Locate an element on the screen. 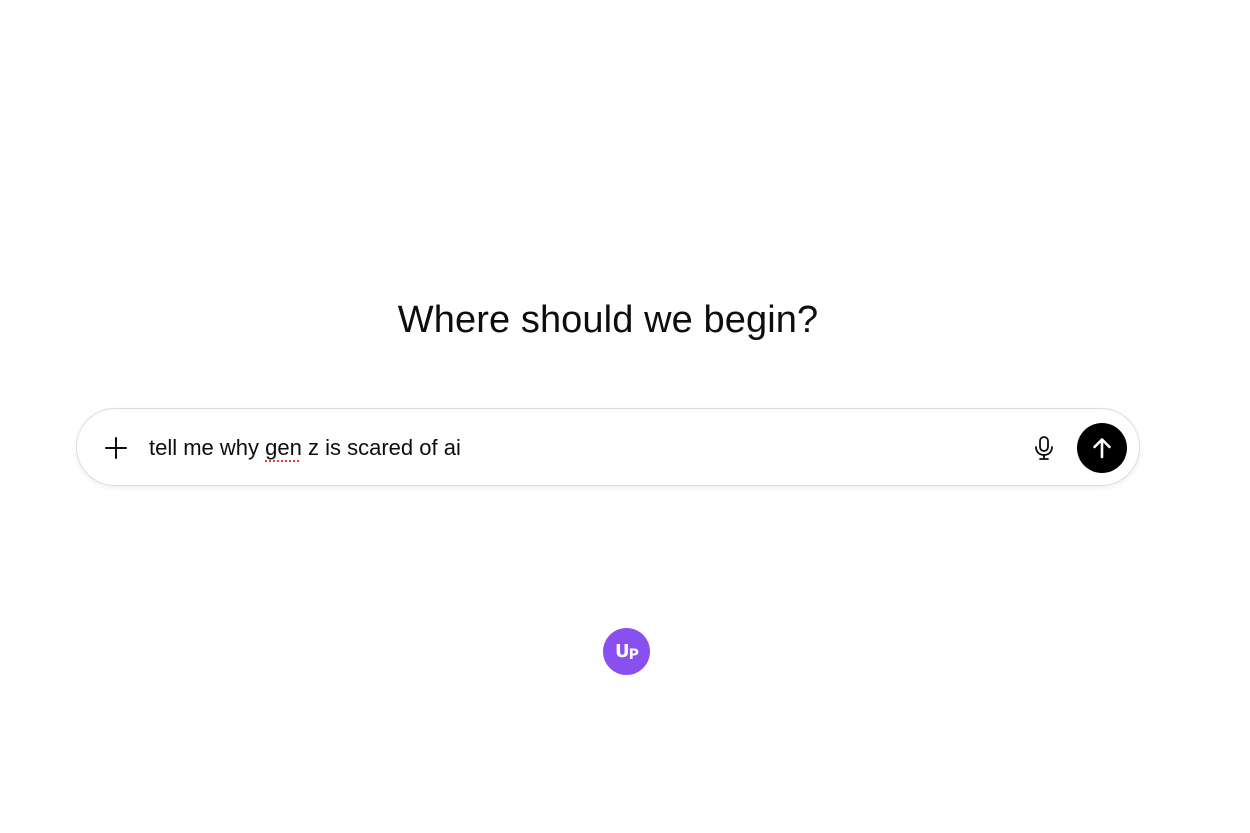 The height and width of the screenshot is (833, 1250). badge-letter-u: U is located at coordinates (622, 651).